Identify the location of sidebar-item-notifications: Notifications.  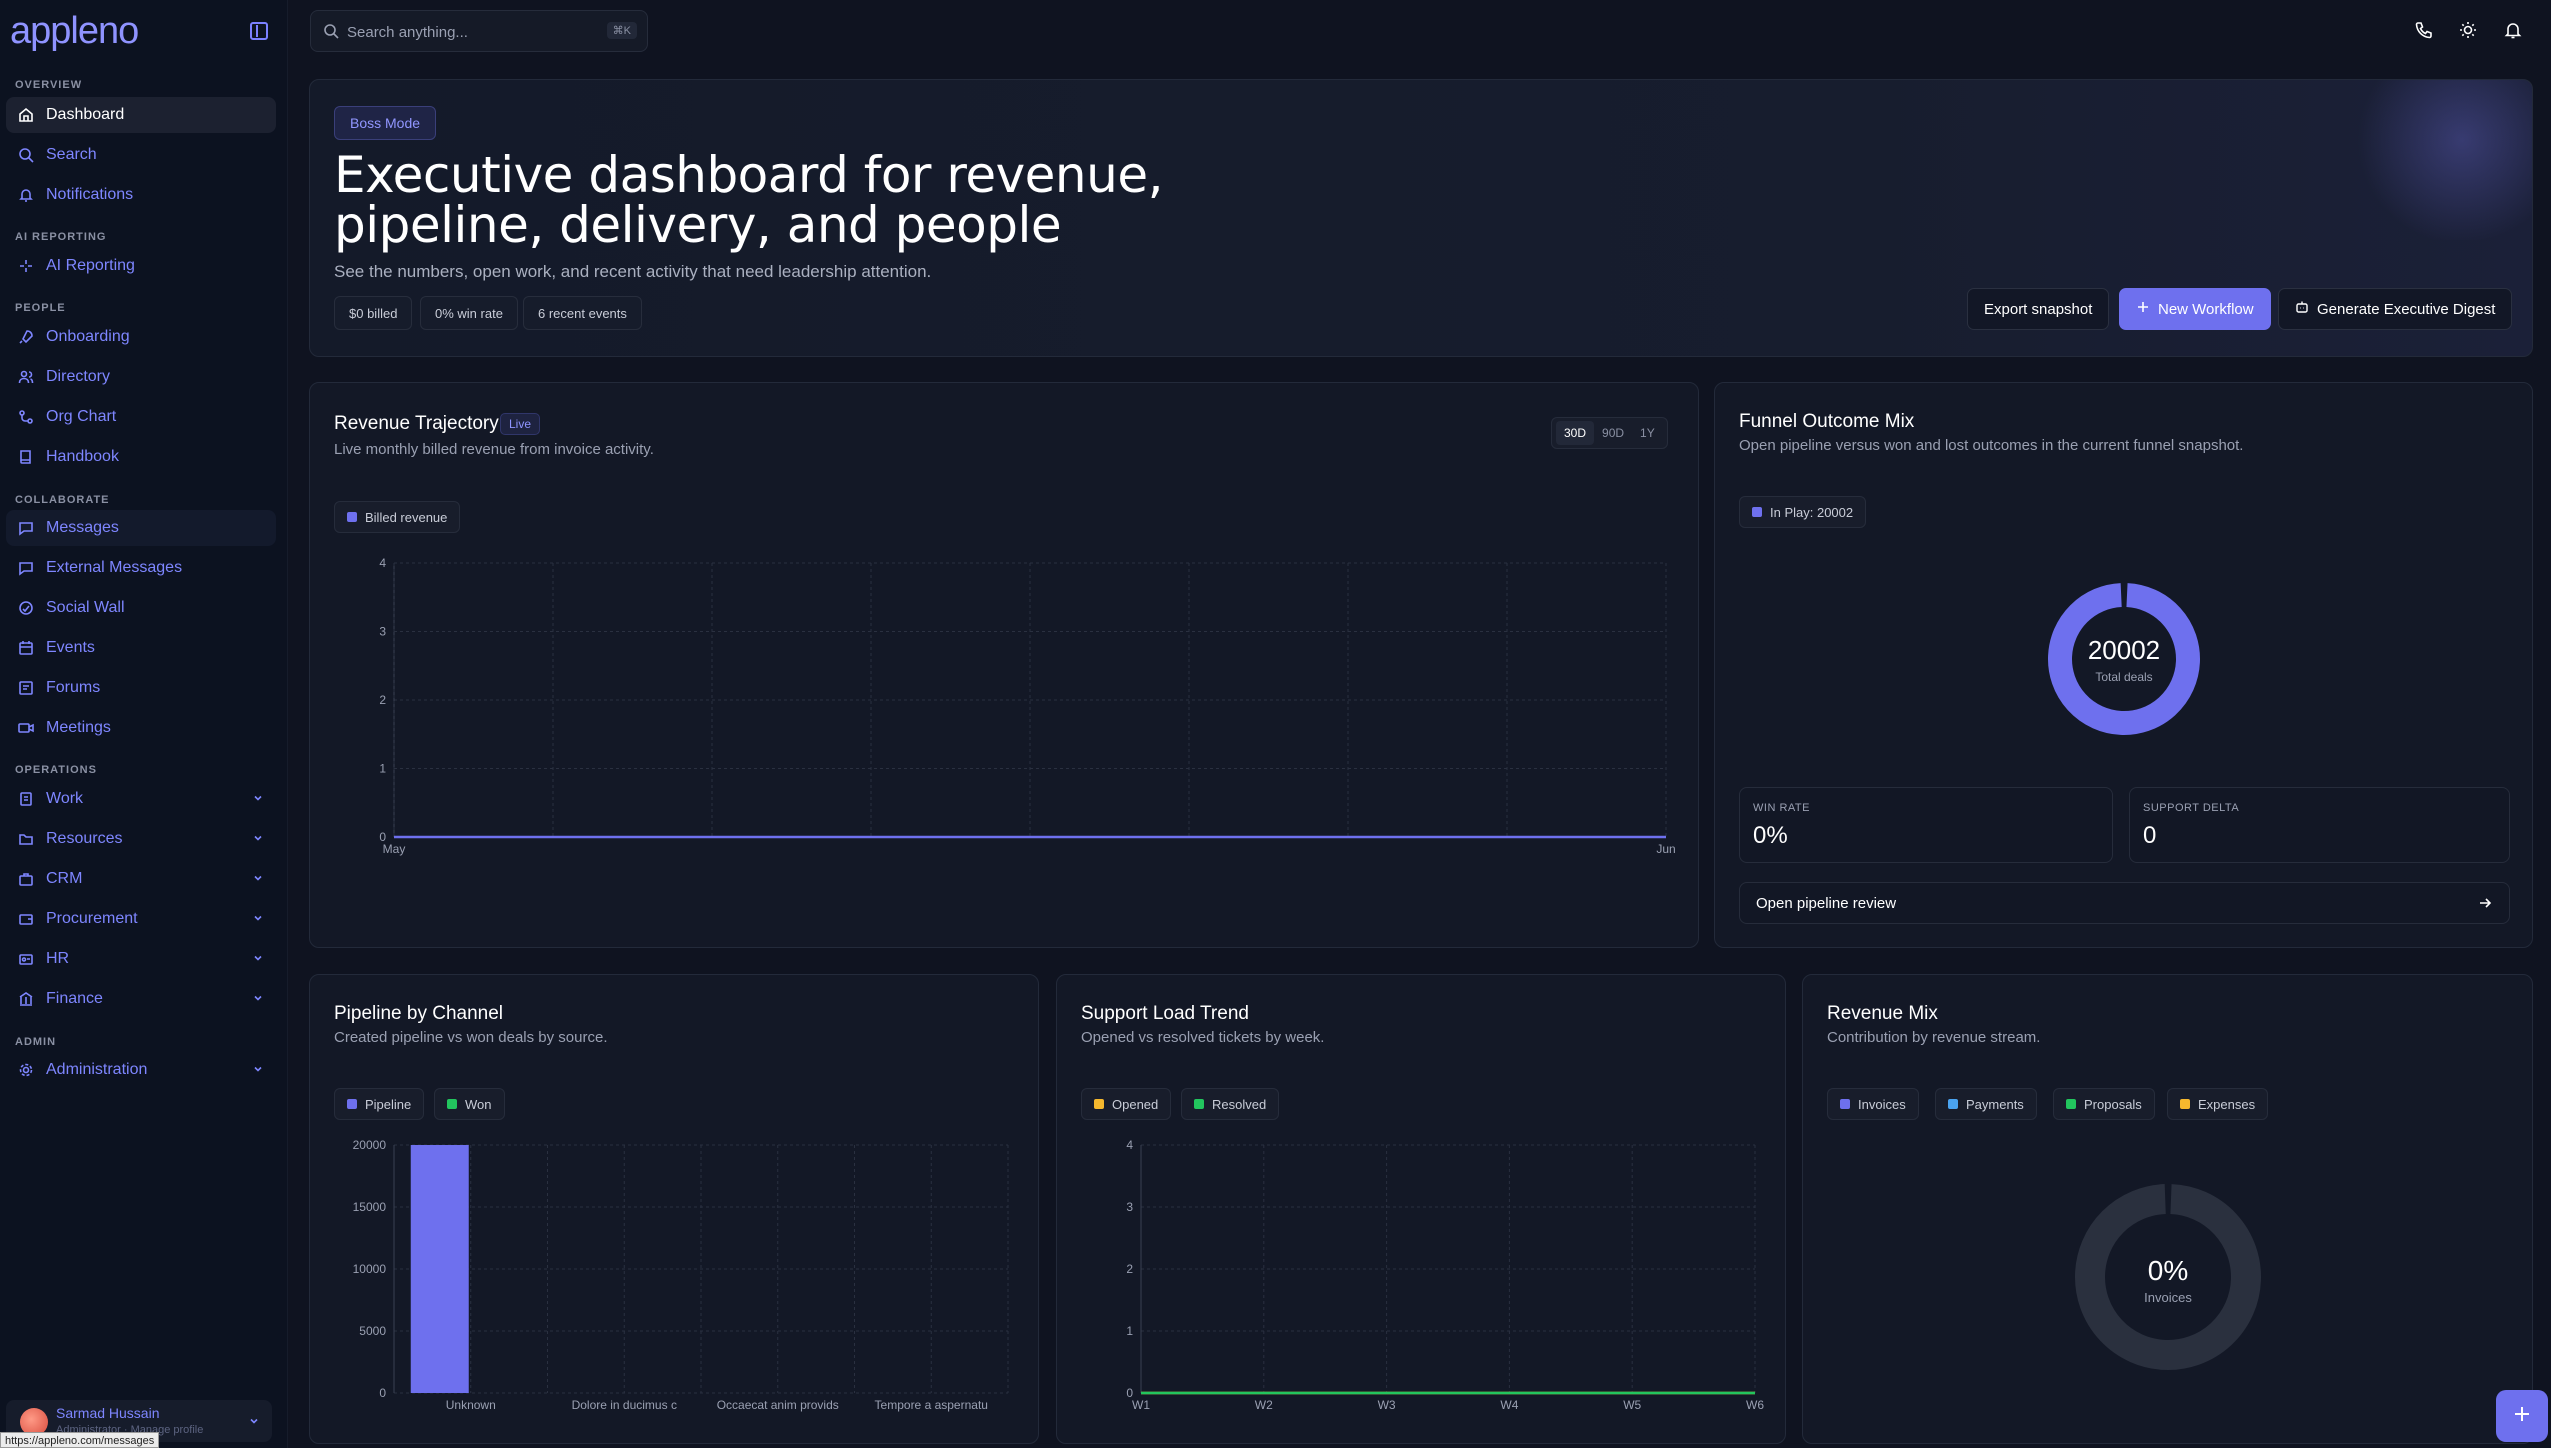
(141, 195).